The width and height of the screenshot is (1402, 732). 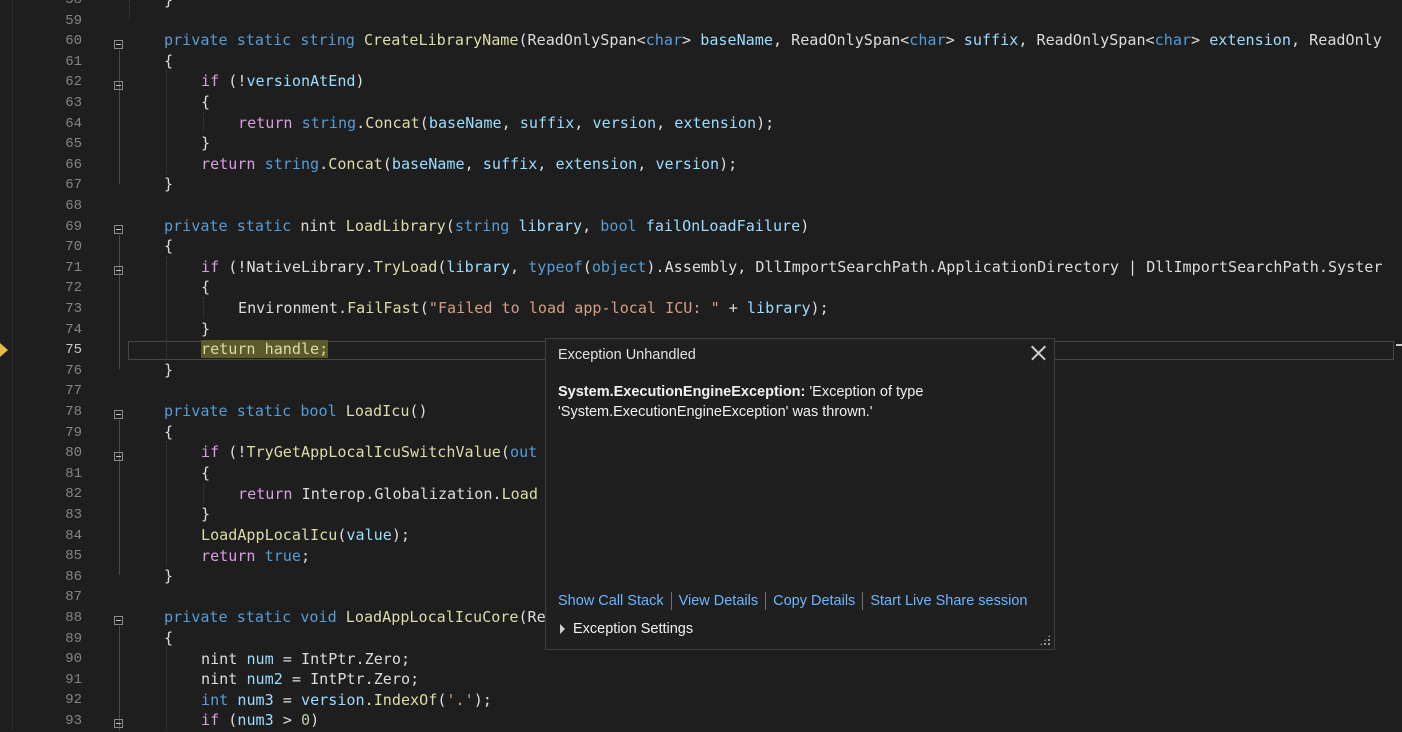 What do you see at coordinates (73, 350) in the screenshot?
I see `line-number: 75` at bounding box center [73, 350].